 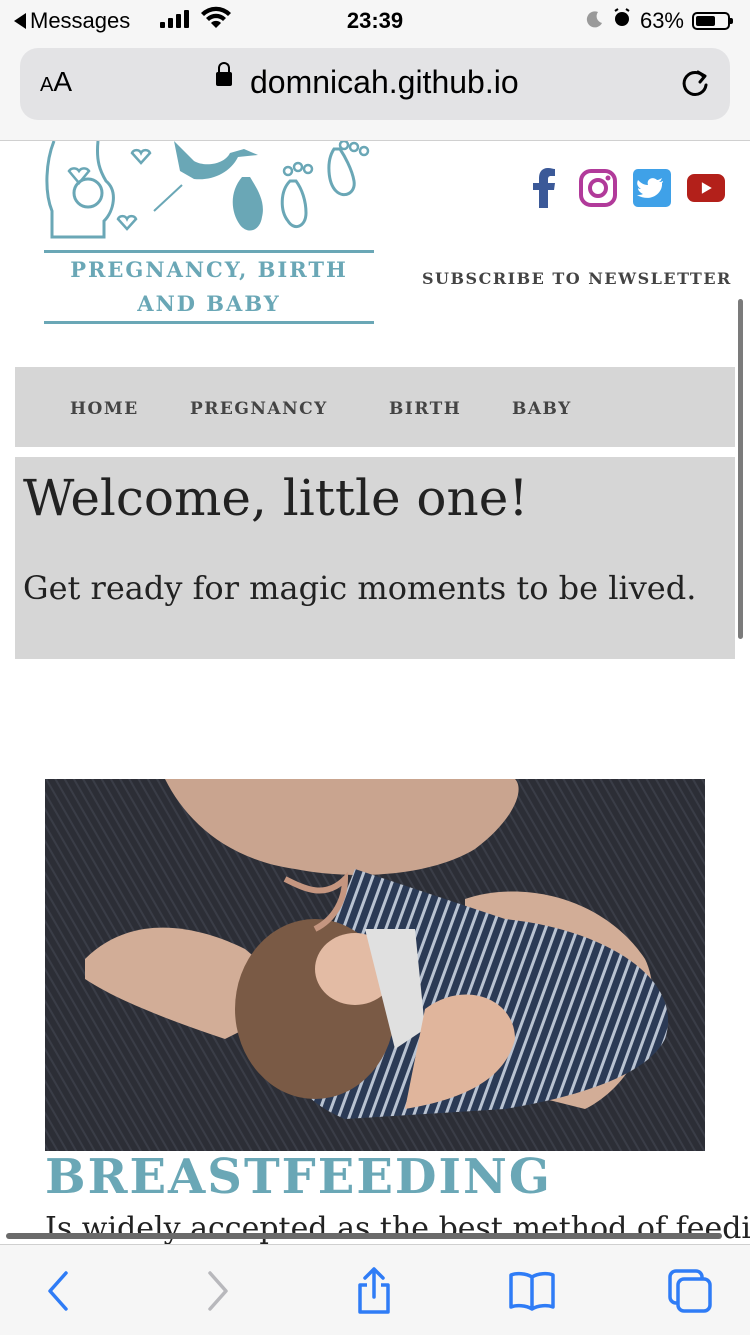 What do you see at coordinates (276, 498) in the screenshot?
I see `hero-title: Welcome, little one!` at bounding box center [276, 498].